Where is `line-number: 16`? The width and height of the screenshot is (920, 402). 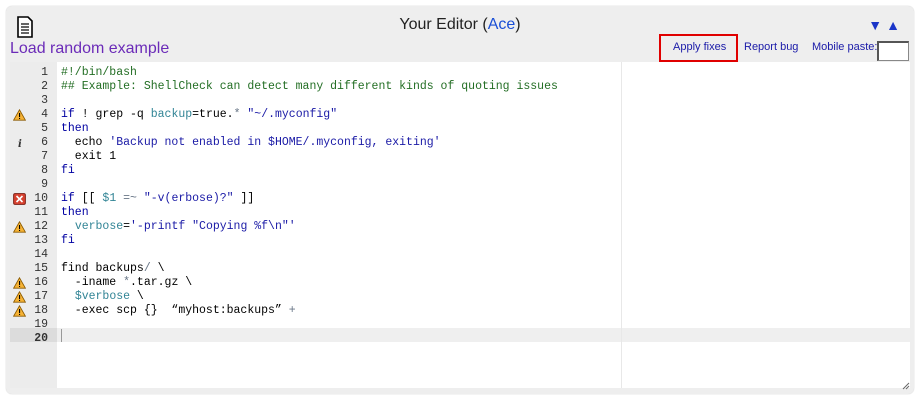
line-number: 16 is located at coordinates (29, 283).